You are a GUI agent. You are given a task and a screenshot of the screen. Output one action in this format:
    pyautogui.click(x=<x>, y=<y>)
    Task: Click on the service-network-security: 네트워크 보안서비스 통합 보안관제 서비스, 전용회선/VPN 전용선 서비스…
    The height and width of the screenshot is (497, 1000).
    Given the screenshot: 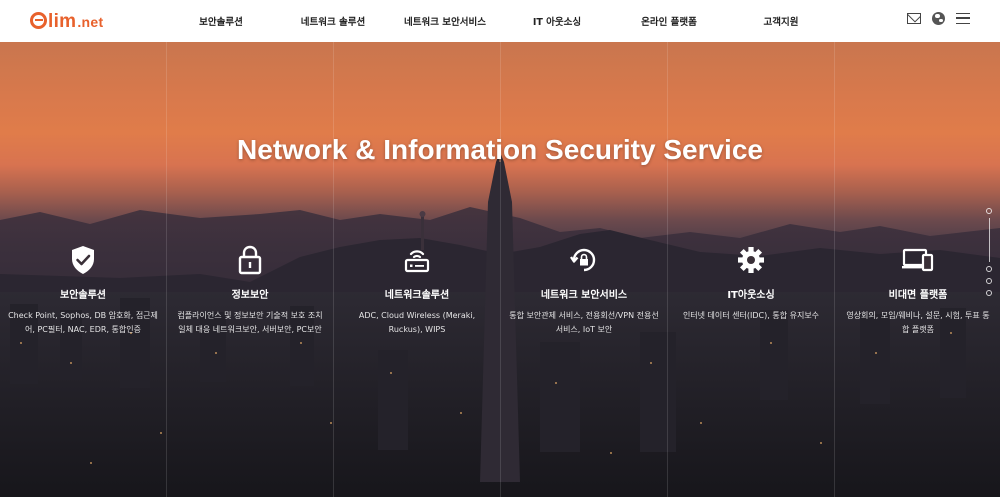 What is the action you would take?
    pyautogui.click(x=584, y=289)
    